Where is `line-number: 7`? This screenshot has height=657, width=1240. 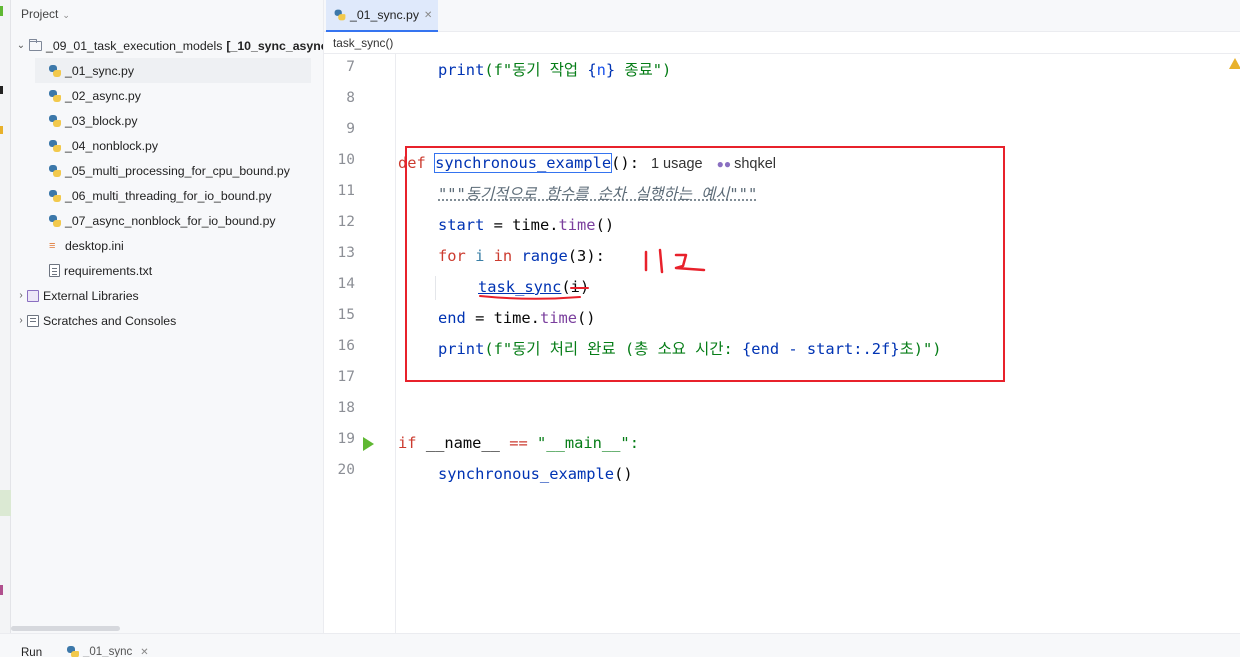 line-number: 7 is located at coordinates (350, 67).